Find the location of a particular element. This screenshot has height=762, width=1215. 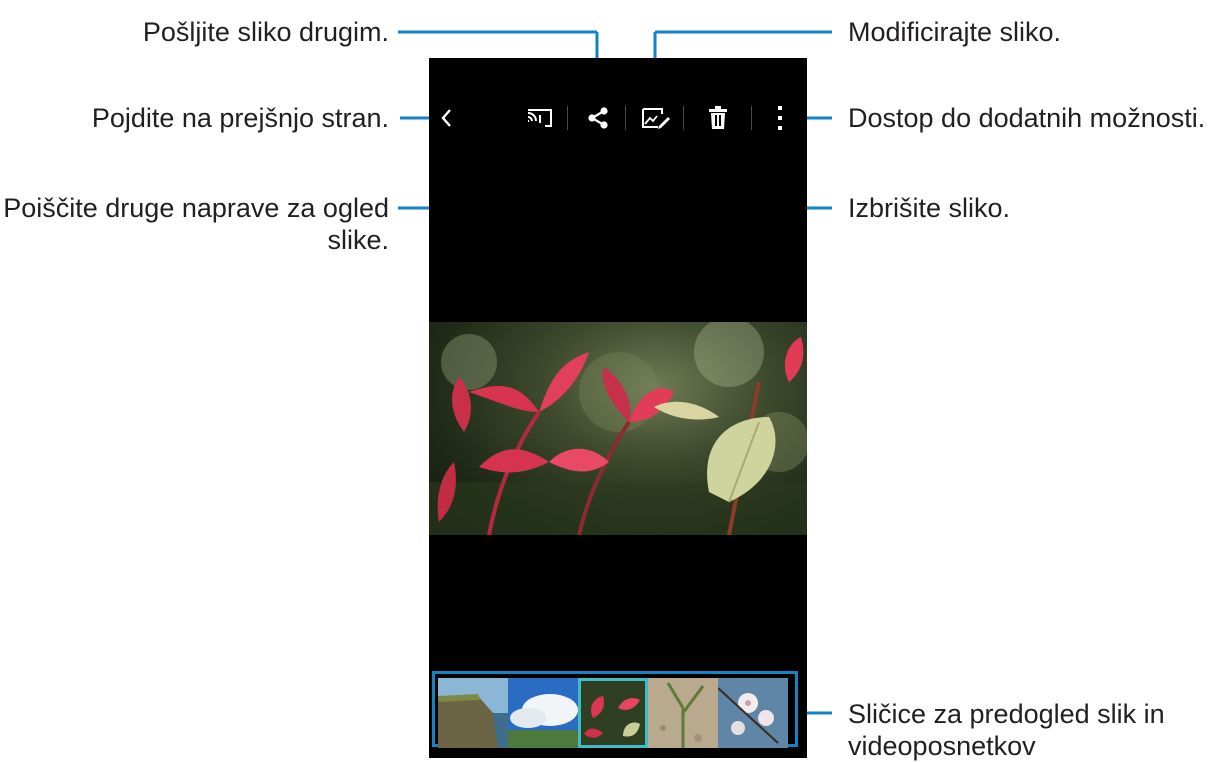

edit-picture-icon is located at coordinates (656, 118).